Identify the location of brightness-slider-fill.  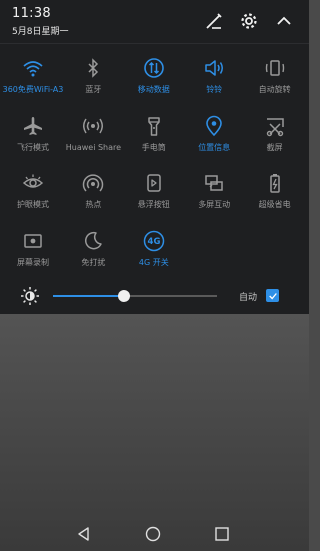
(88, 296).